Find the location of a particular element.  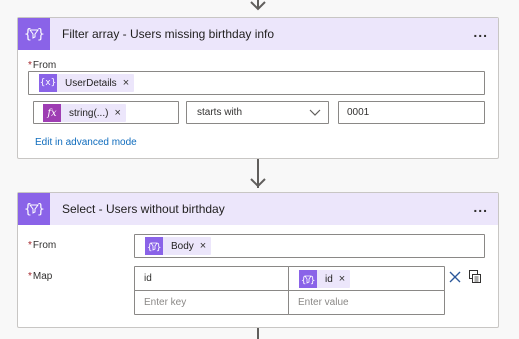

token-userdetails: {x} UserDetails × is located at coordinates (87, 83).